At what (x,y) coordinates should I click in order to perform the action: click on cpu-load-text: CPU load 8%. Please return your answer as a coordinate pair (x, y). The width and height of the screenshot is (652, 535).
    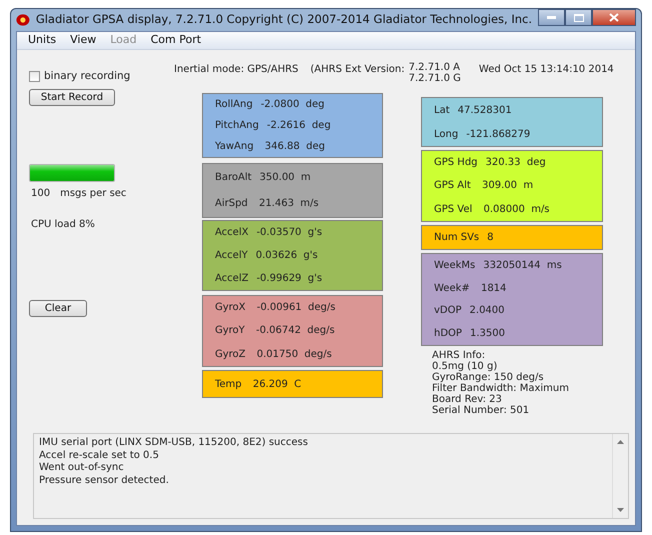
    Looking at the image, I should click on (63, 225).